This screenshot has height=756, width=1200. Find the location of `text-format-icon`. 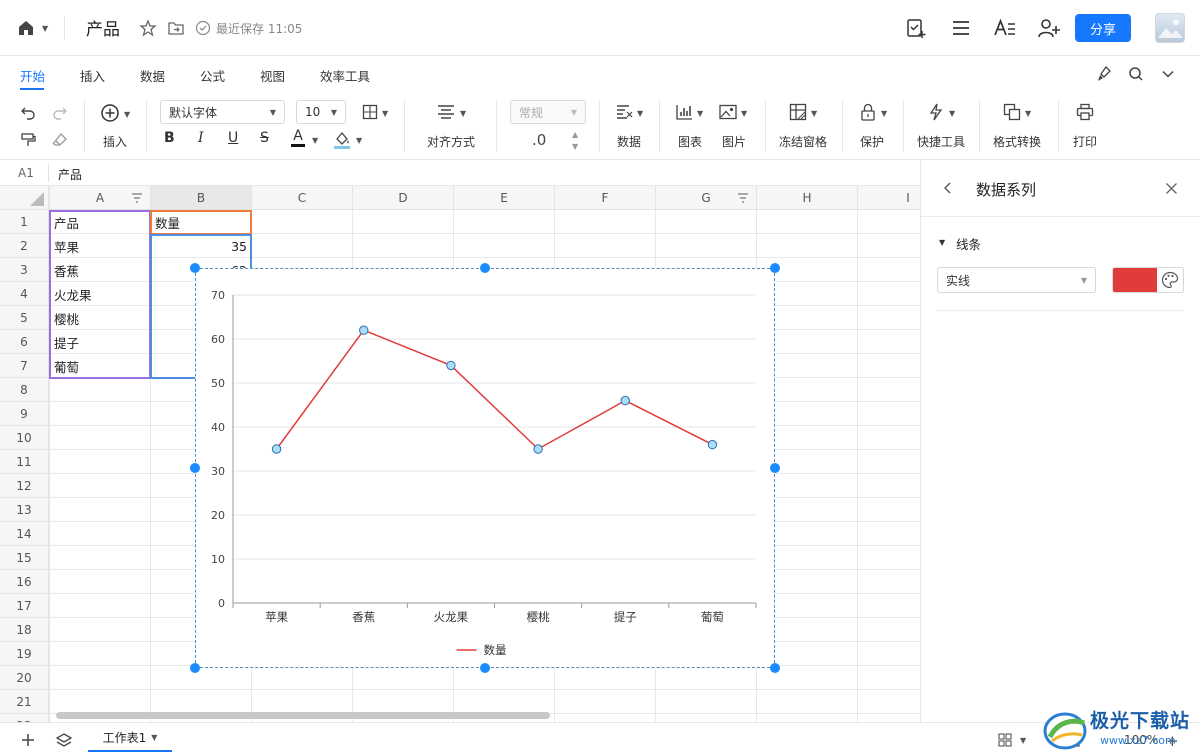

text-format-icon is located at coordinates (1005, 28).